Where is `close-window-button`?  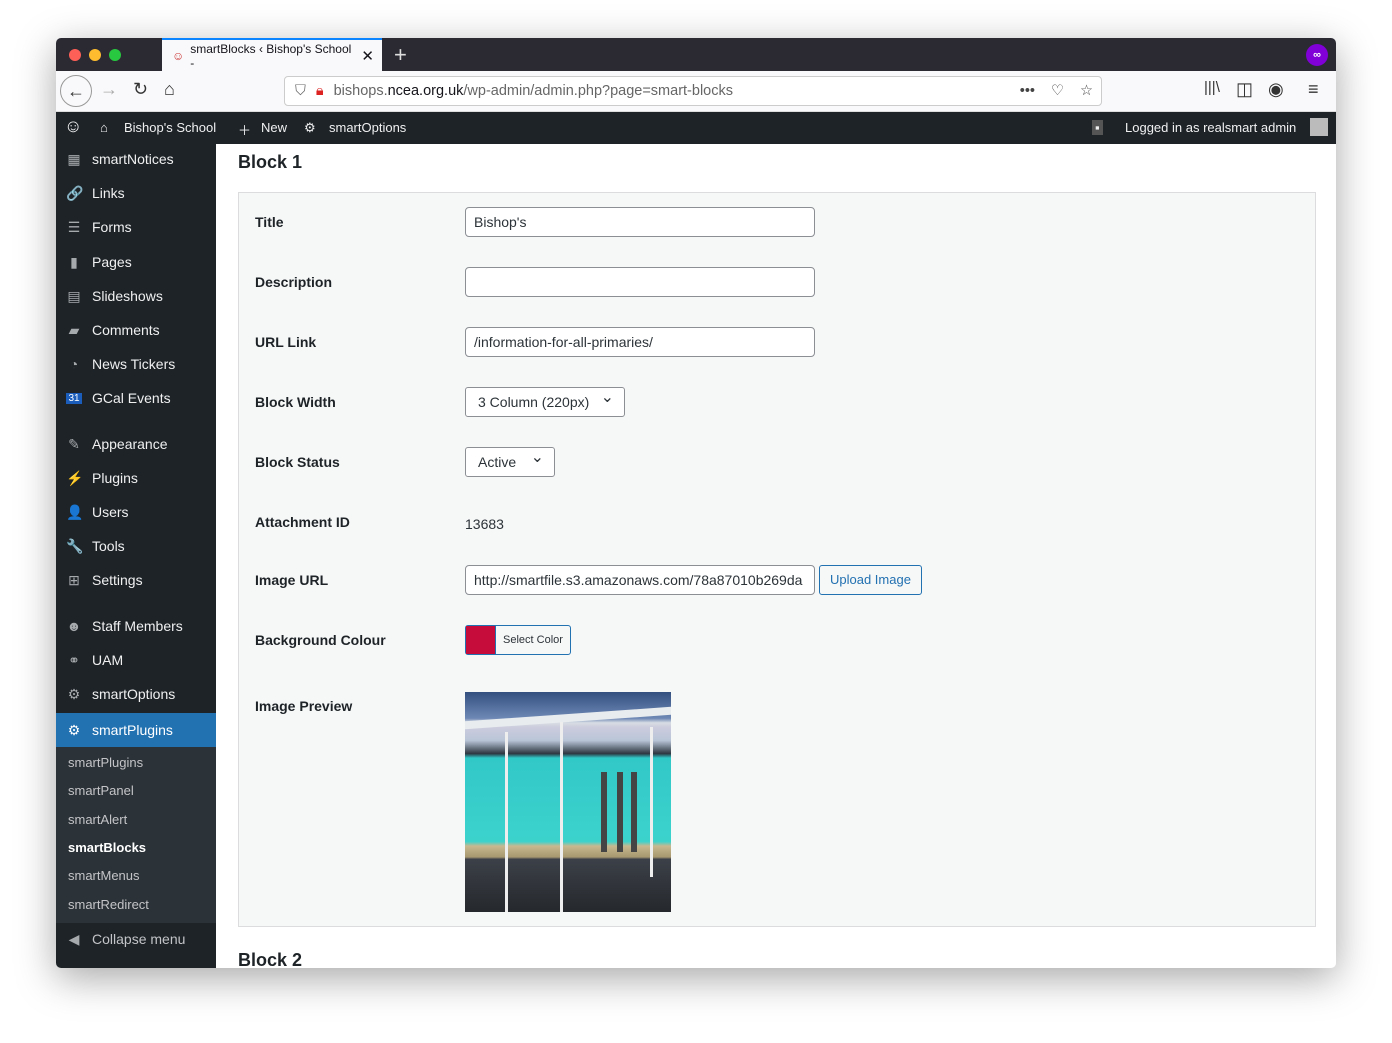 close-window-button is located at coordinates (75, 55).